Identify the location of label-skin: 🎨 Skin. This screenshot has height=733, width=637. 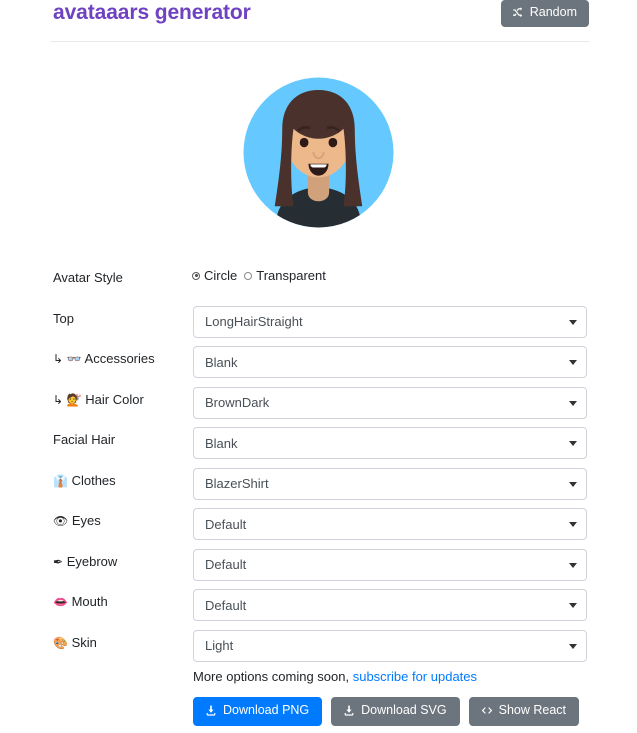
(75, 643).